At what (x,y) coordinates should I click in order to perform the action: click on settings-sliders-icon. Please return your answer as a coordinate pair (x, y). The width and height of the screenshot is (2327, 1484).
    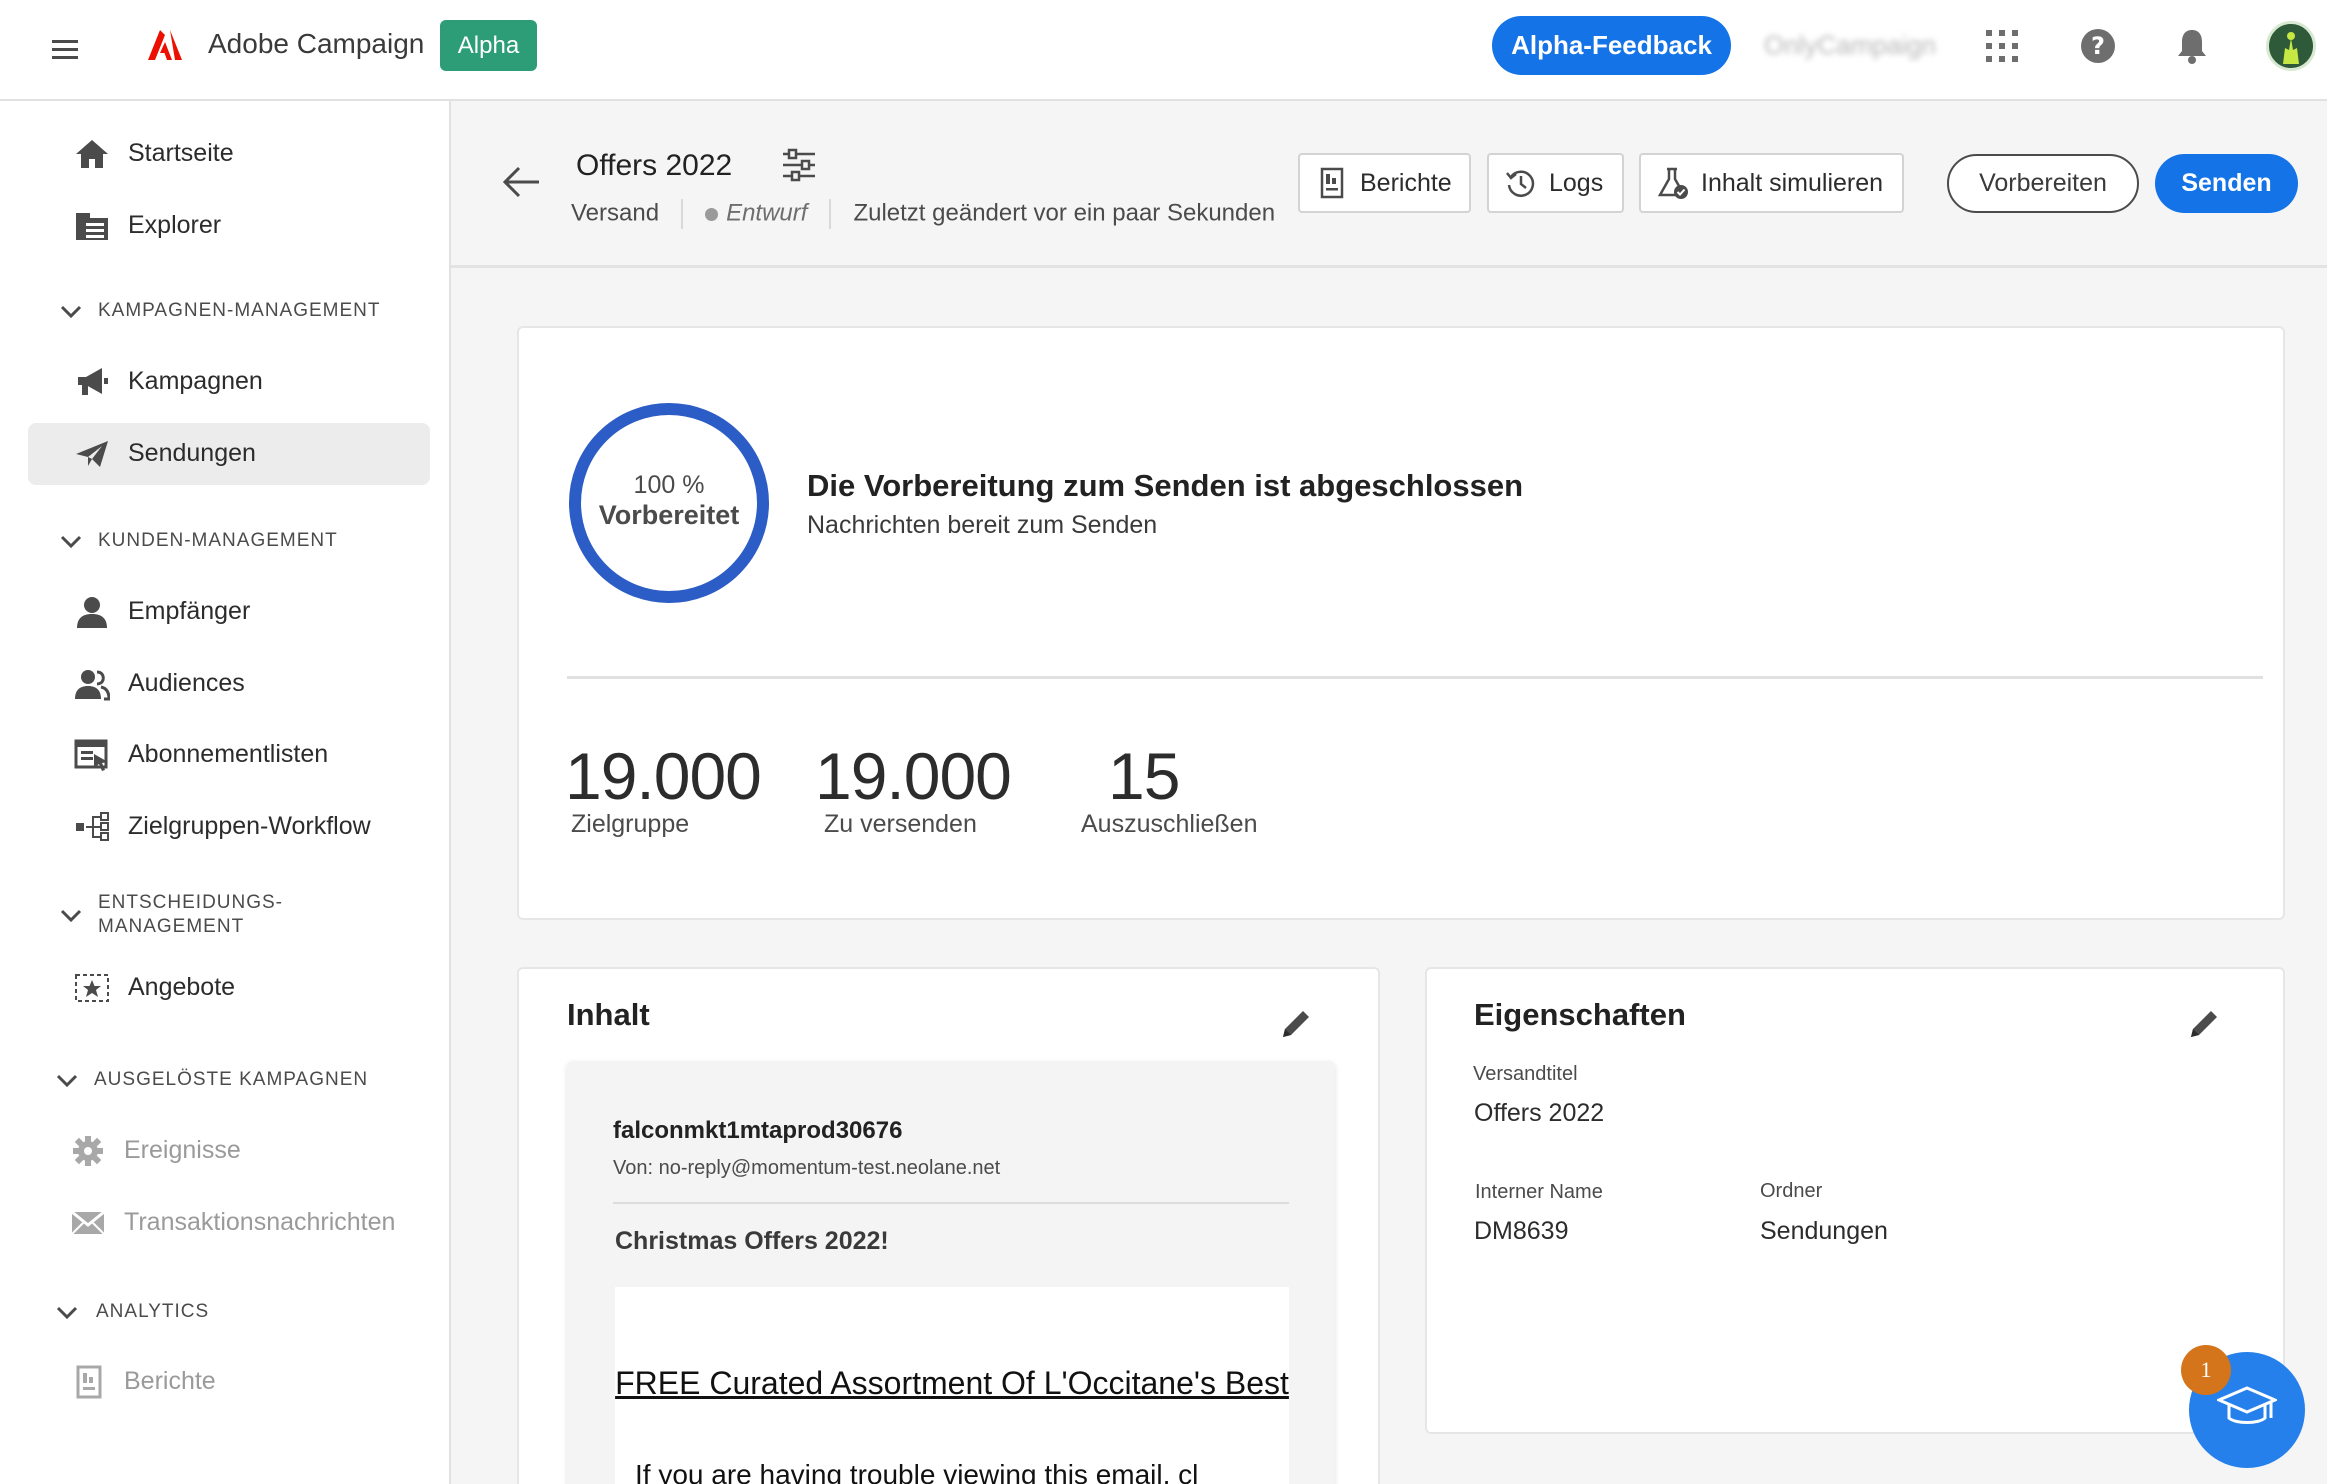
    Looking at the image, I should click on (799, 165).